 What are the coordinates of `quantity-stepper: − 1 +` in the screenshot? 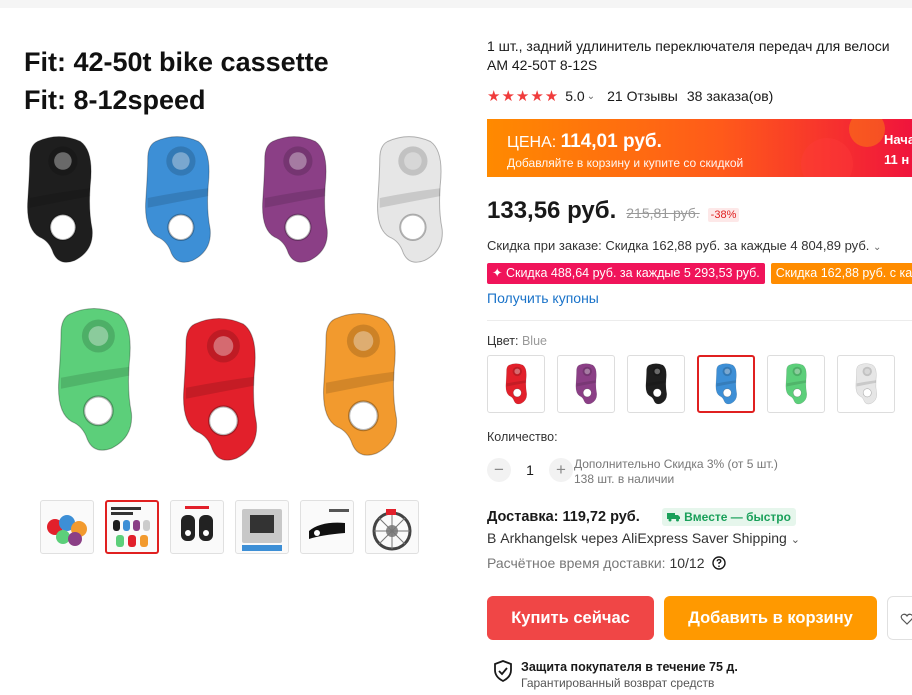 It's located at (530, 470).